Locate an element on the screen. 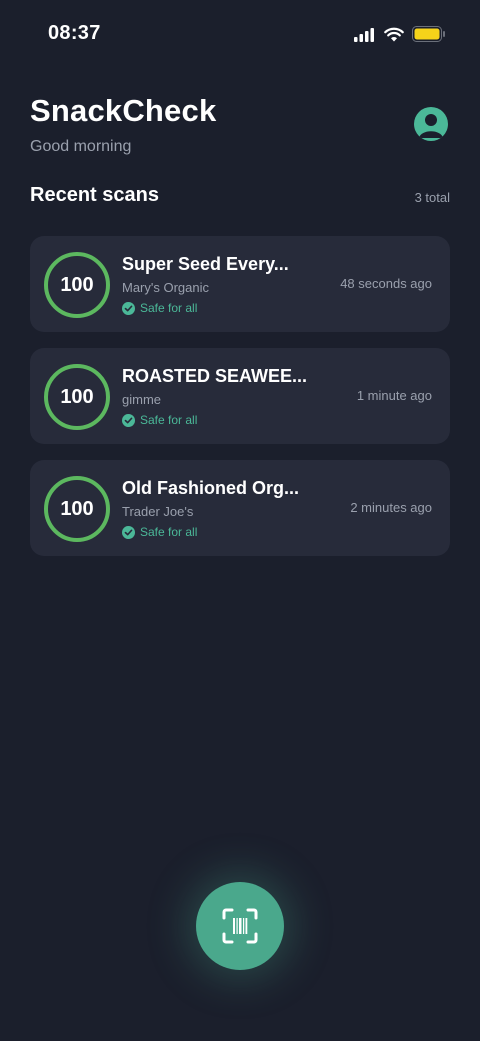  profile-avatar-button is located at coordinates (431, 124).